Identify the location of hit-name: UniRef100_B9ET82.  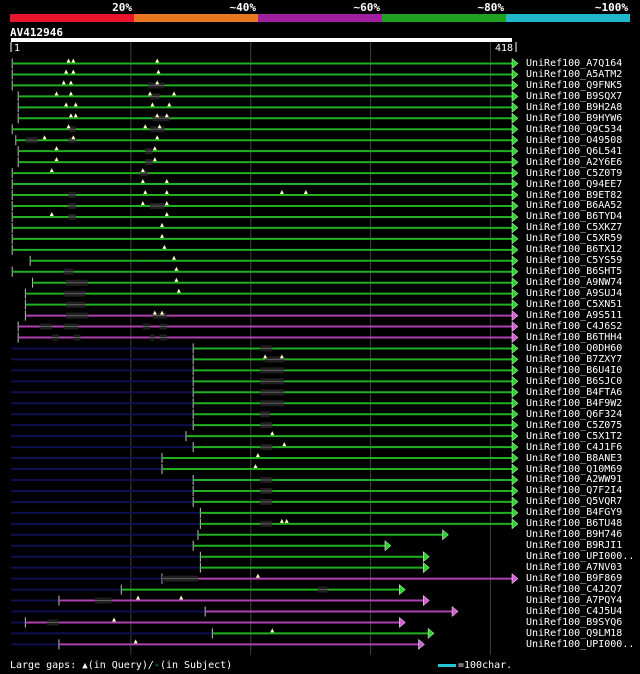
(574, 195).